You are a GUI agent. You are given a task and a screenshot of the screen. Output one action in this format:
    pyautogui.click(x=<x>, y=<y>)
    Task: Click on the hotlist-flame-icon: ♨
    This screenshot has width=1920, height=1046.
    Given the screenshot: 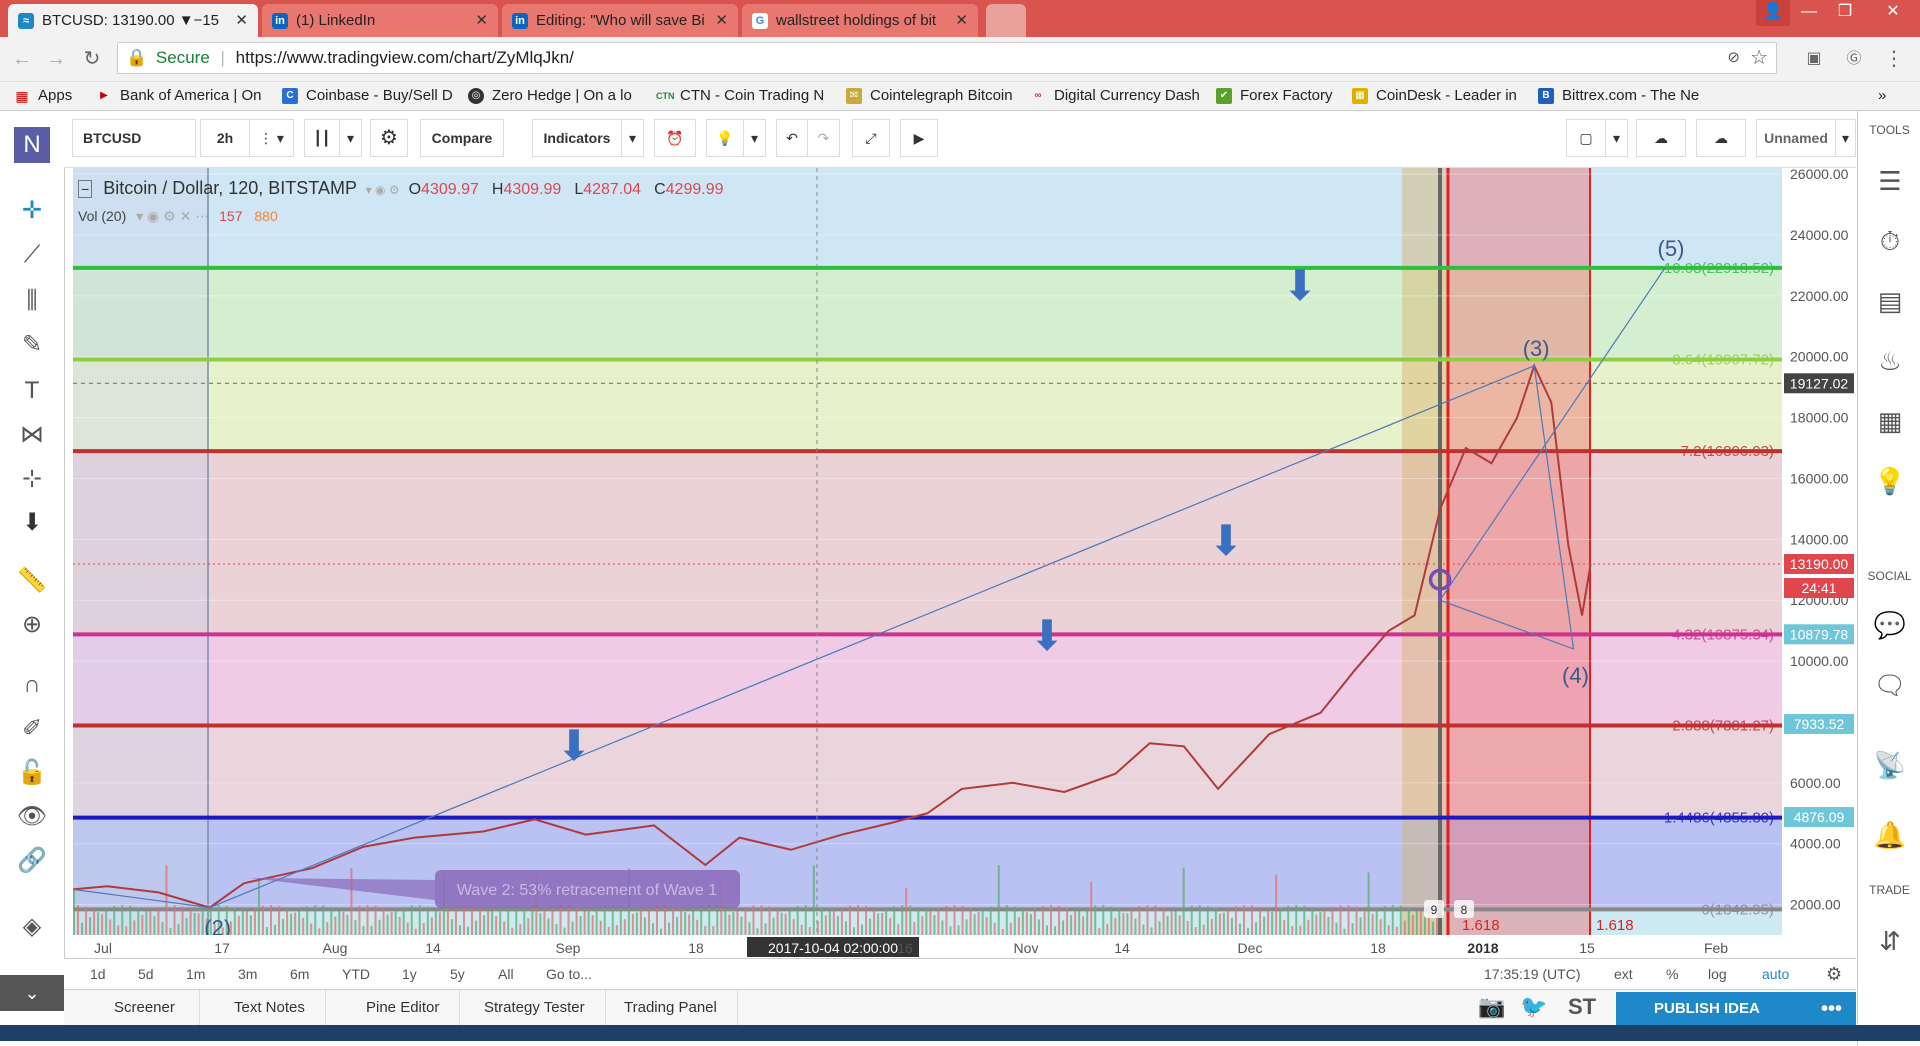 What is the action you would take?
    pyautogui.click(x=1890, y=361)
    